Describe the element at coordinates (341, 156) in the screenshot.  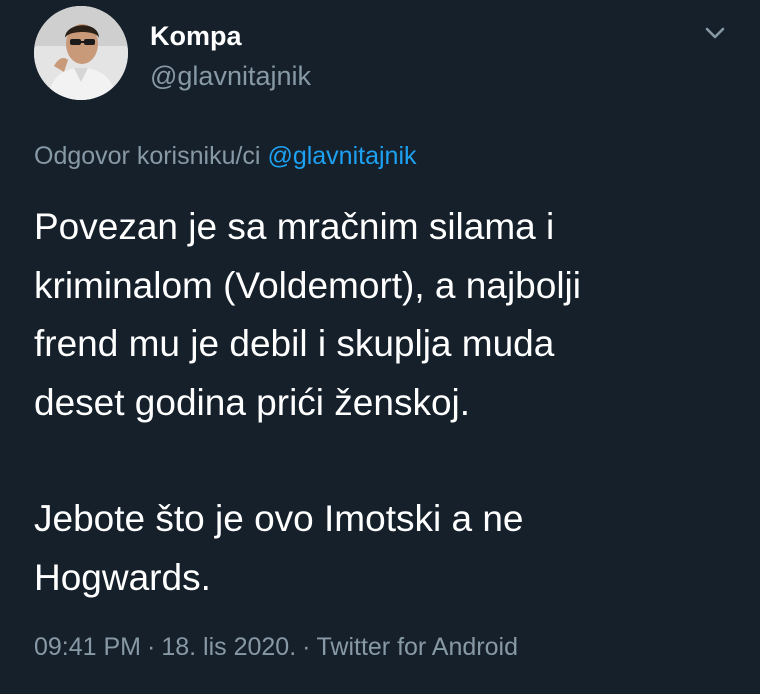
I see `reply-mention-link: @glavnitajnik` at that location.